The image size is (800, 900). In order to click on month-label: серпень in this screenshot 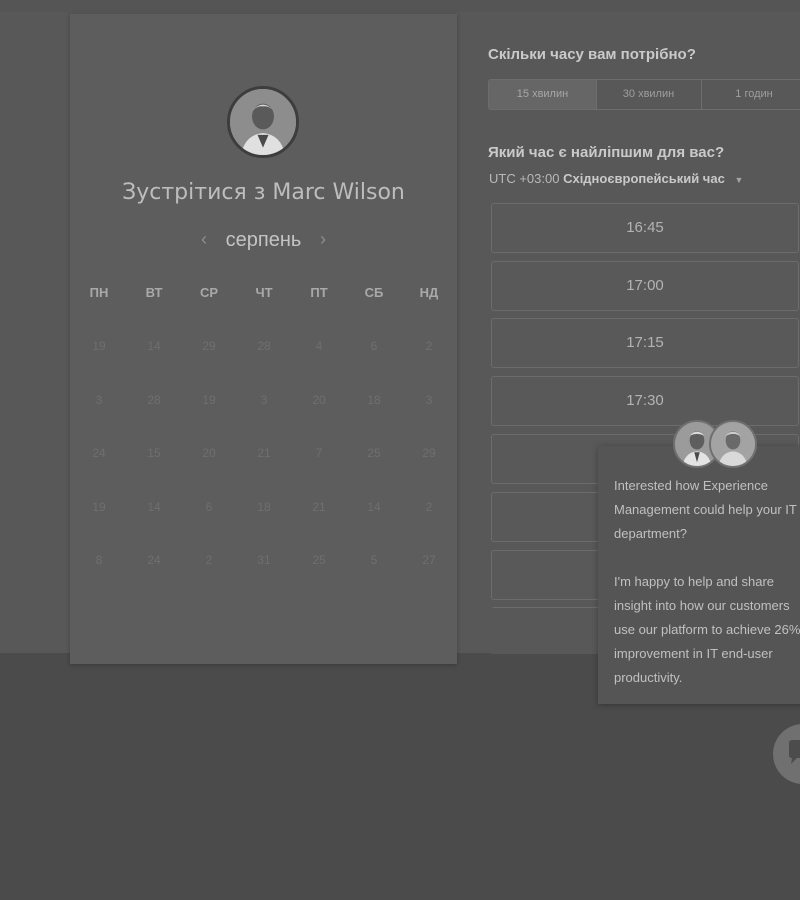, I will do `click(263, 240)`.